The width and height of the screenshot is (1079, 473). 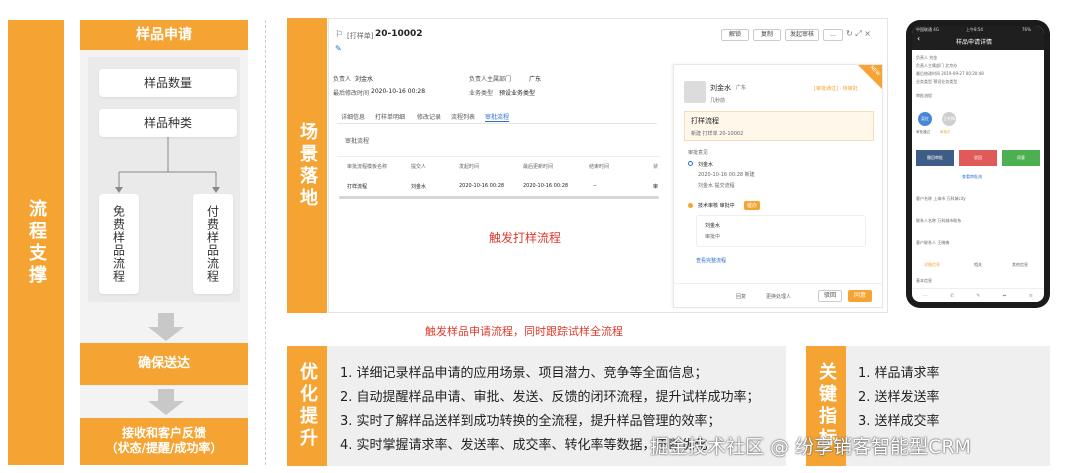 What do you see at coordinates (168, 123) in the screenshot?
I see `sample-type-card: 样品种类` at bounding box center [168, 123].